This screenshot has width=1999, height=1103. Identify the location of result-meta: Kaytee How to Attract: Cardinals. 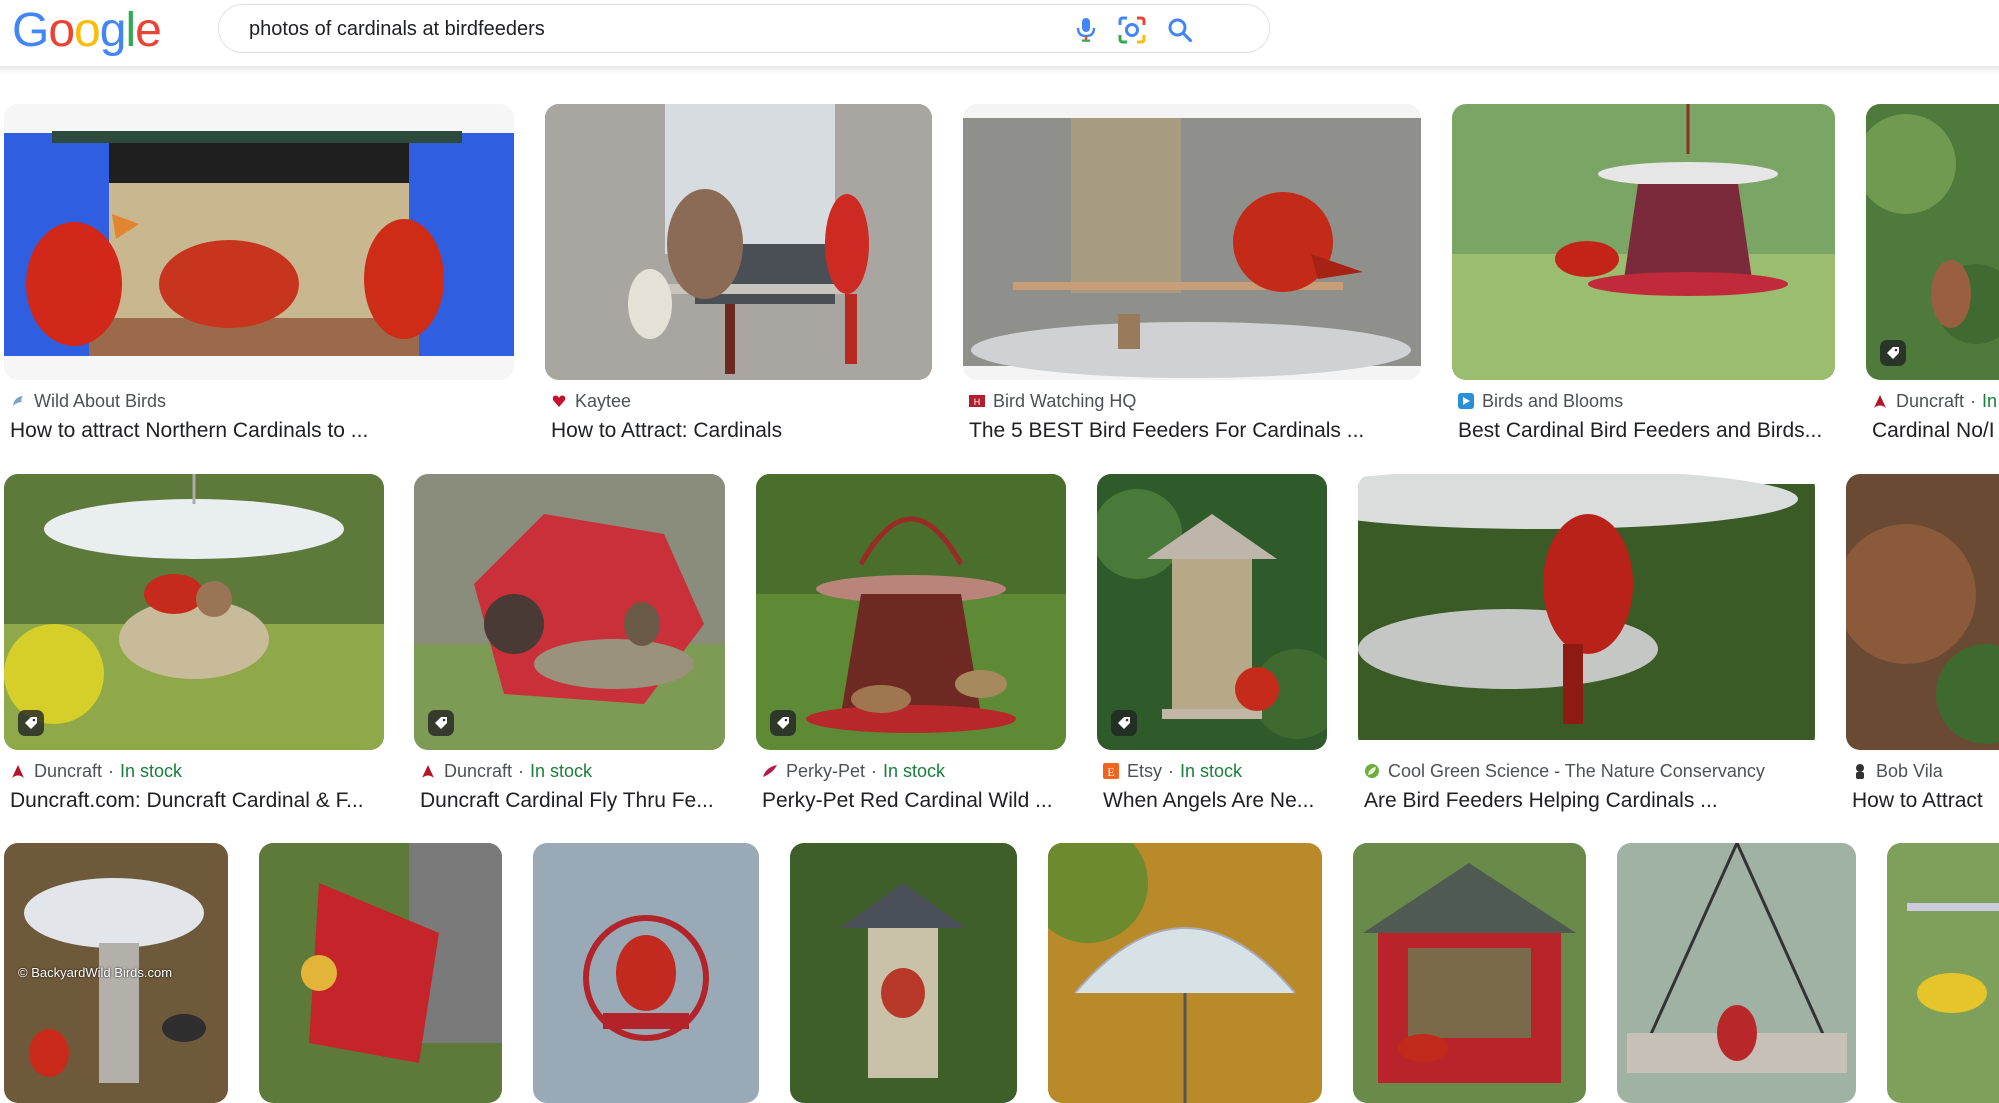
(744, 417).